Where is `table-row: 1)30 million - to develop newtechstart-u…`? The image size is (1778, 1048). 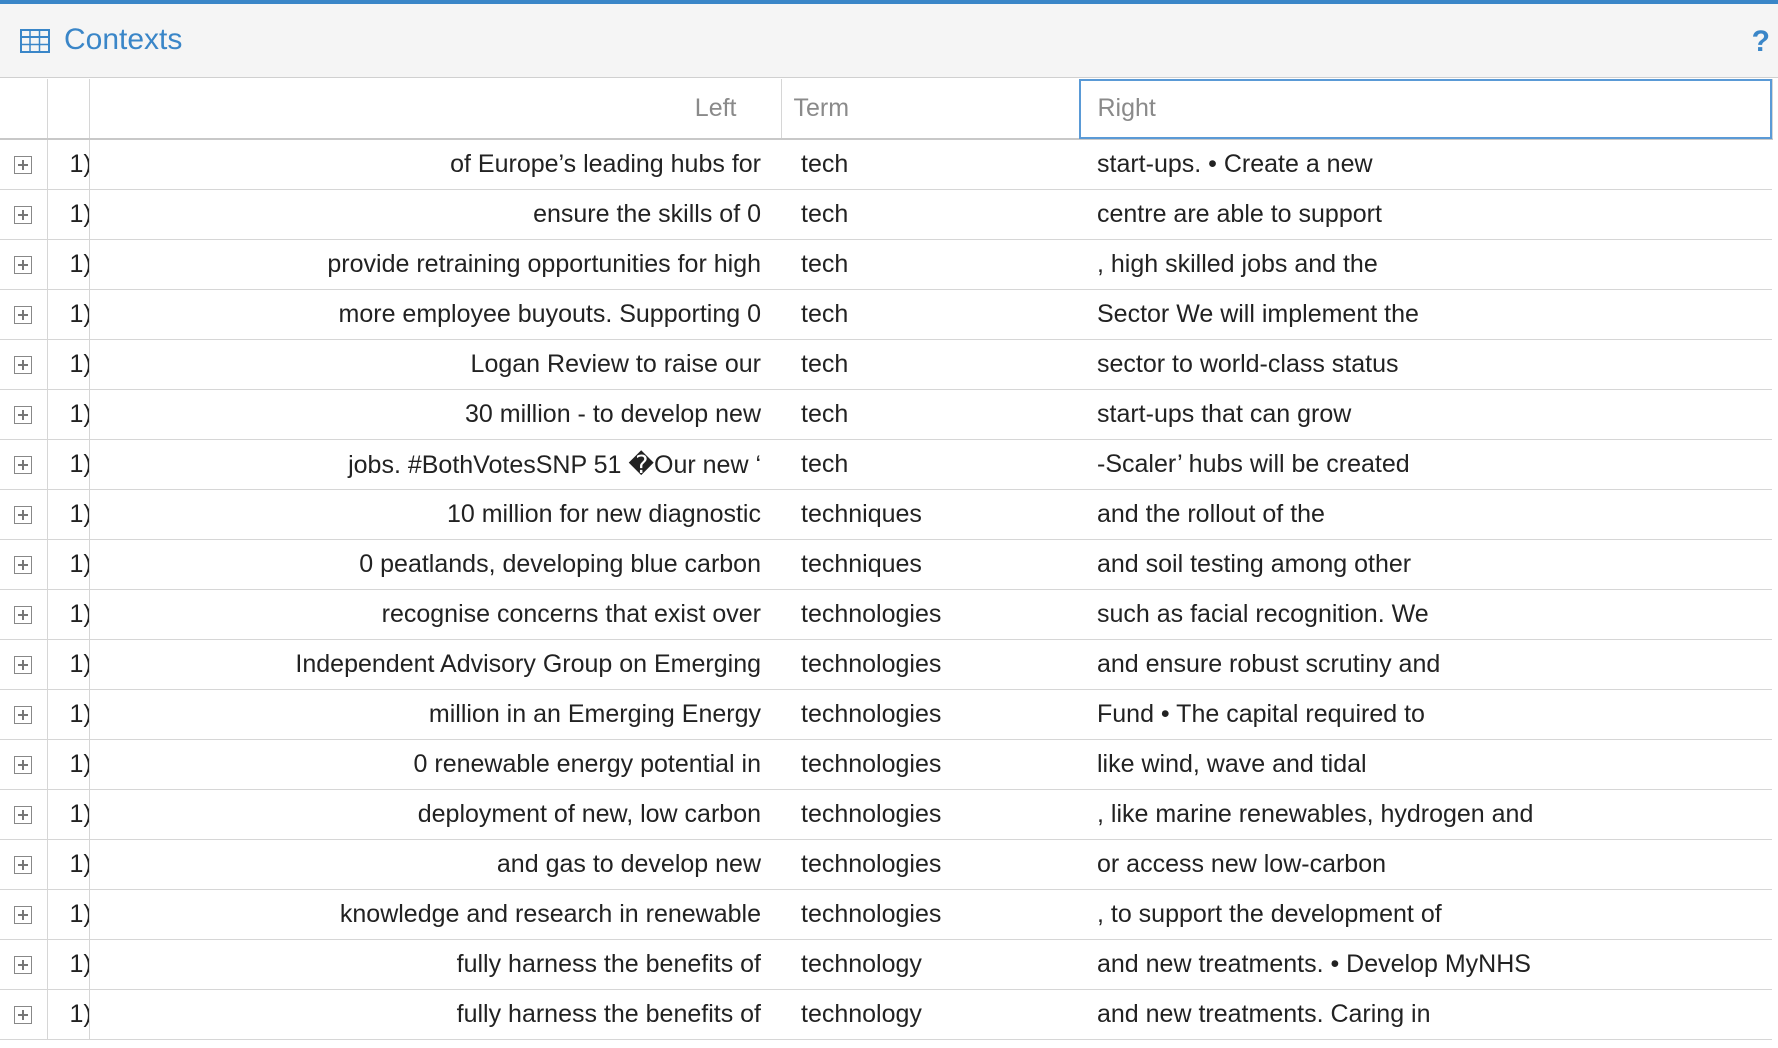 table-row: 1)30 million - to develop newtechstart-u… is located at coordinates (886, 414).